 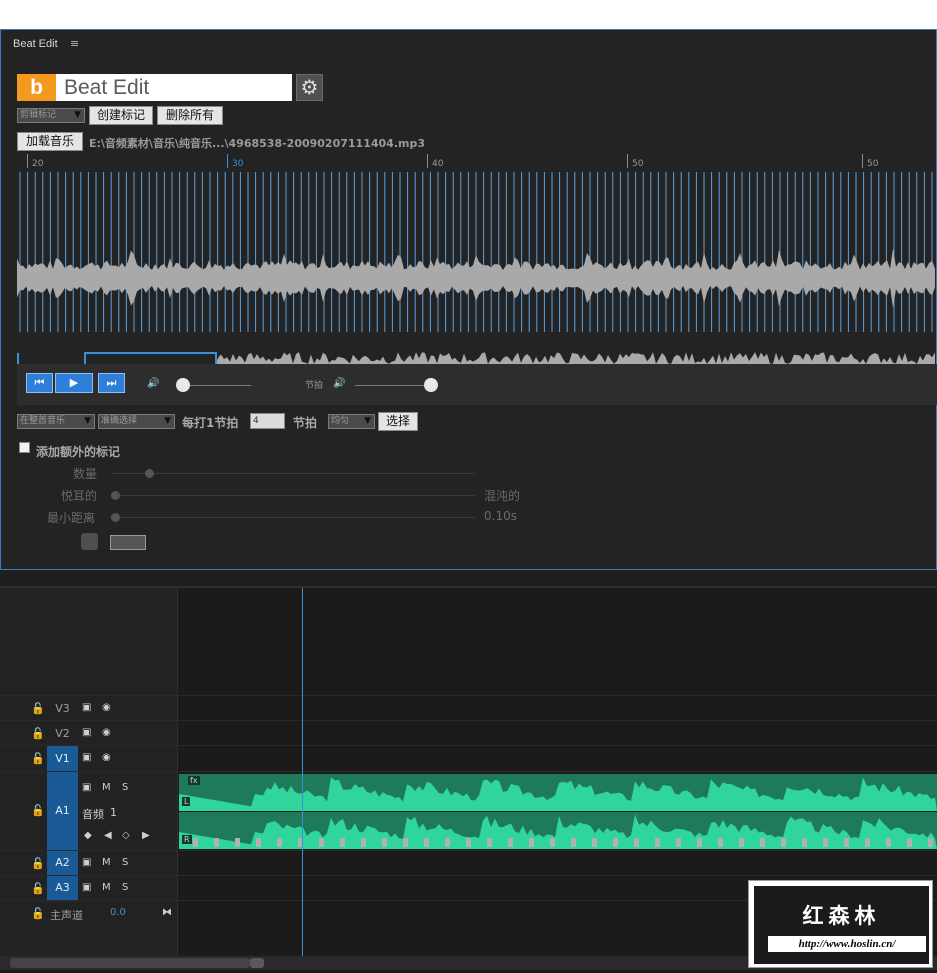 What do you see at coordinates (309, 87) in the screenshot?
I see `gear-icon: ⚙` at bounding box center [309, 87].